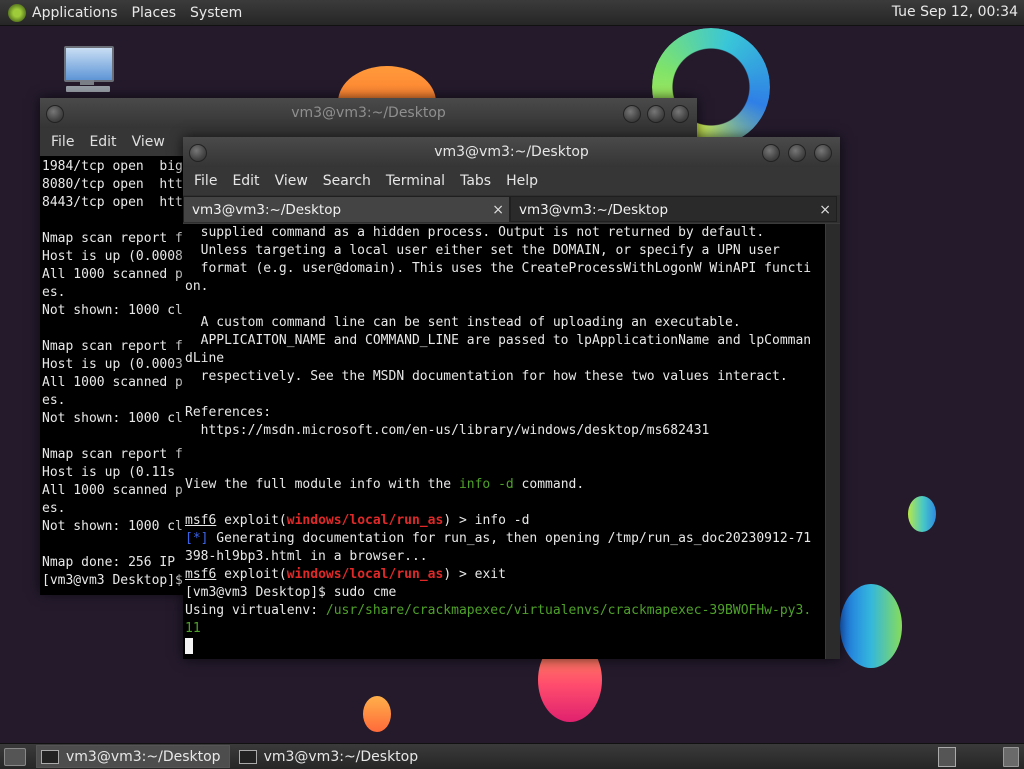 The width and height of the screenshot is (1024, 769). What do you see at coordinates (522, 181) in the screenshot?
I see `menu-help: Help` at bounding box center [522, 181].